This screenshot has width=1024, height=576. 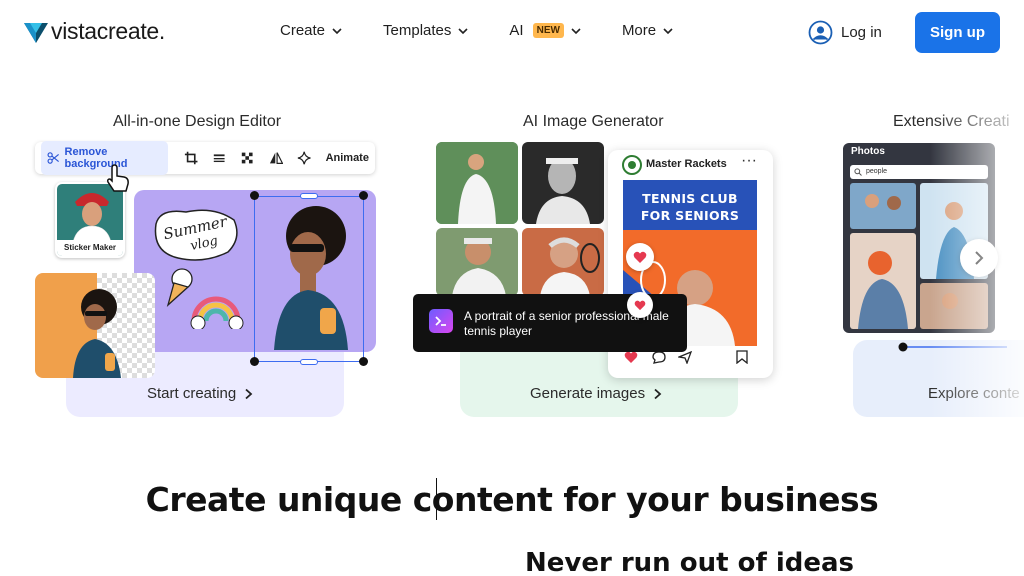 I want to click on nav-more: More, so click(x=648, y=30).